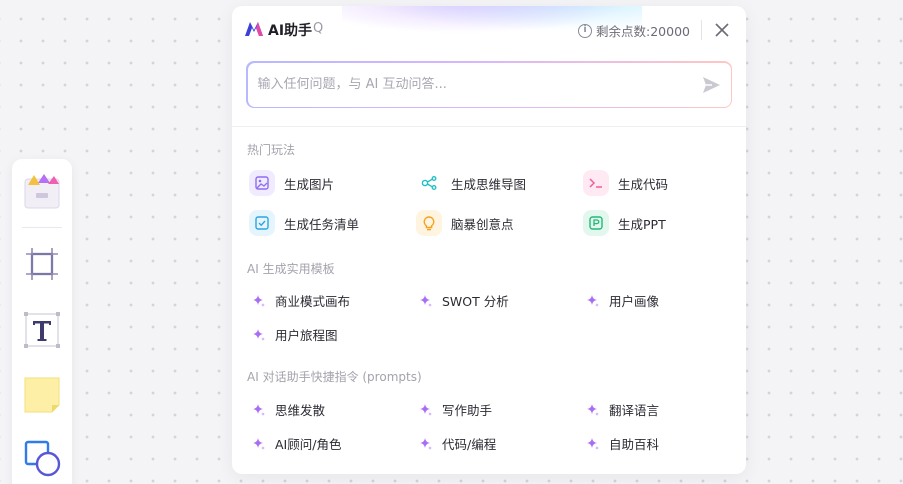  Describe the element at coordinates (472, 84) in the screenshot. I see `question-input` at that location.